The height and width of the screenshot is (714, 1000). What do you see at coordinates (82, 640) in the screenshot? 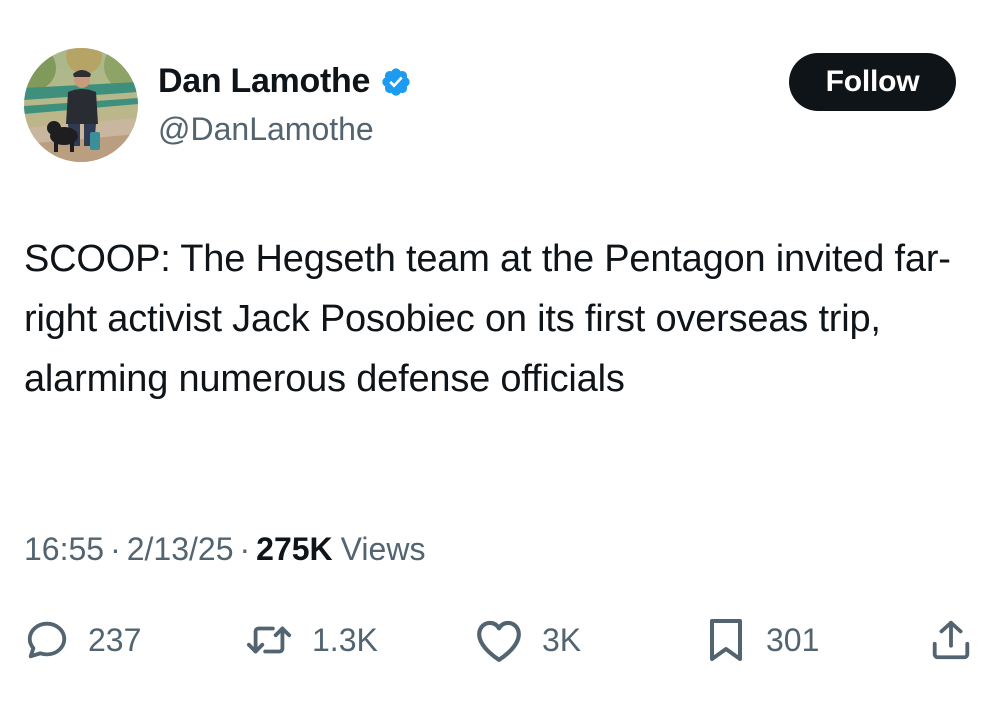
I see `reply-button: 237` at bounding box center [82, 640].